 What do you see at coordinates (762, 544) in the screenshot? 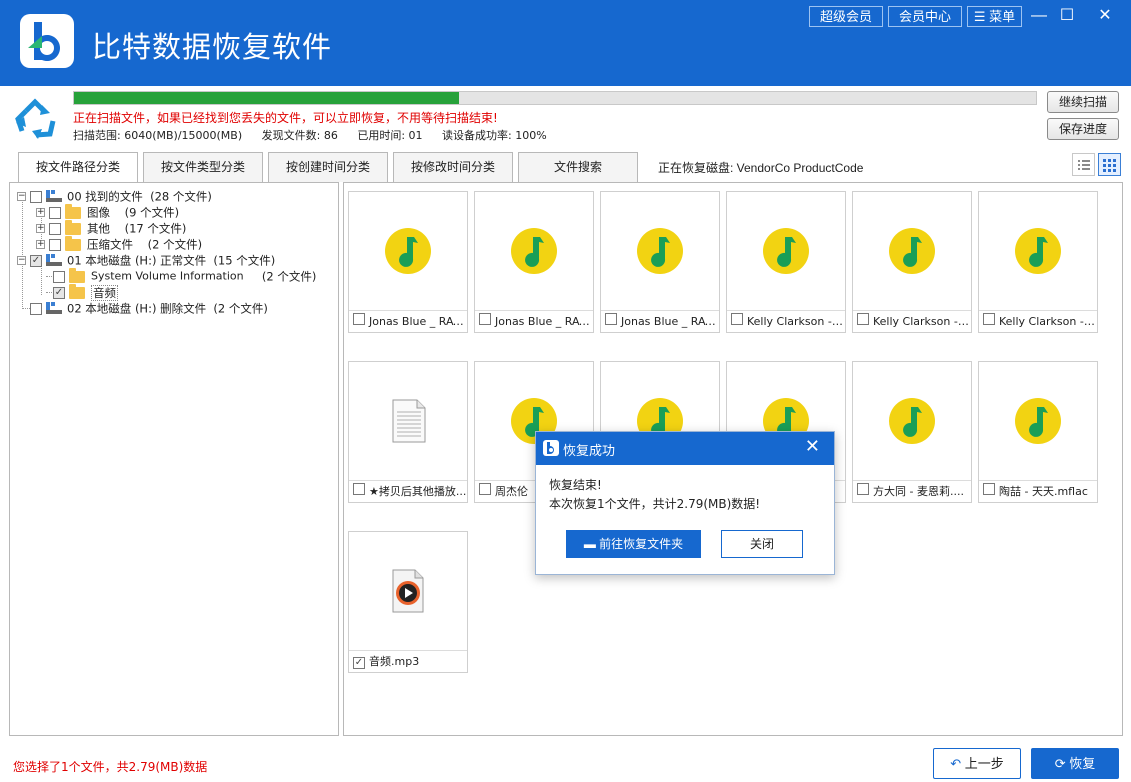
I see `dialog-close-button: 关闭` at bounding box center [762, 544].